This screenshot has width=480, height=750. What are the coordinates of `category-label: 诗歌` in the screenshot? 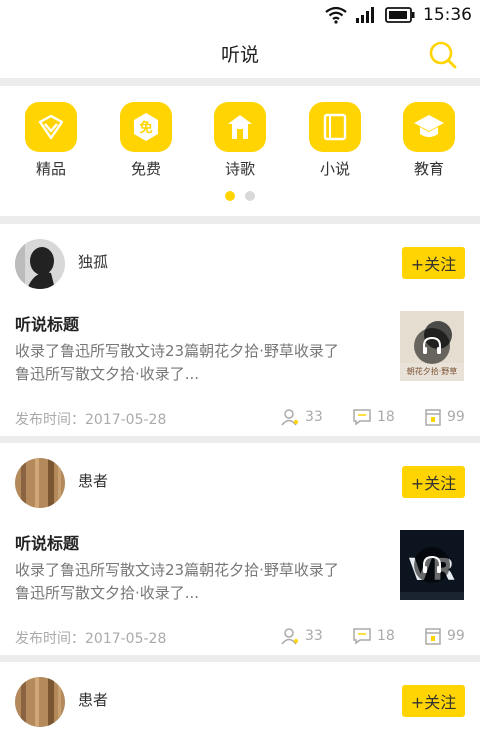 It's located at (239, 169).